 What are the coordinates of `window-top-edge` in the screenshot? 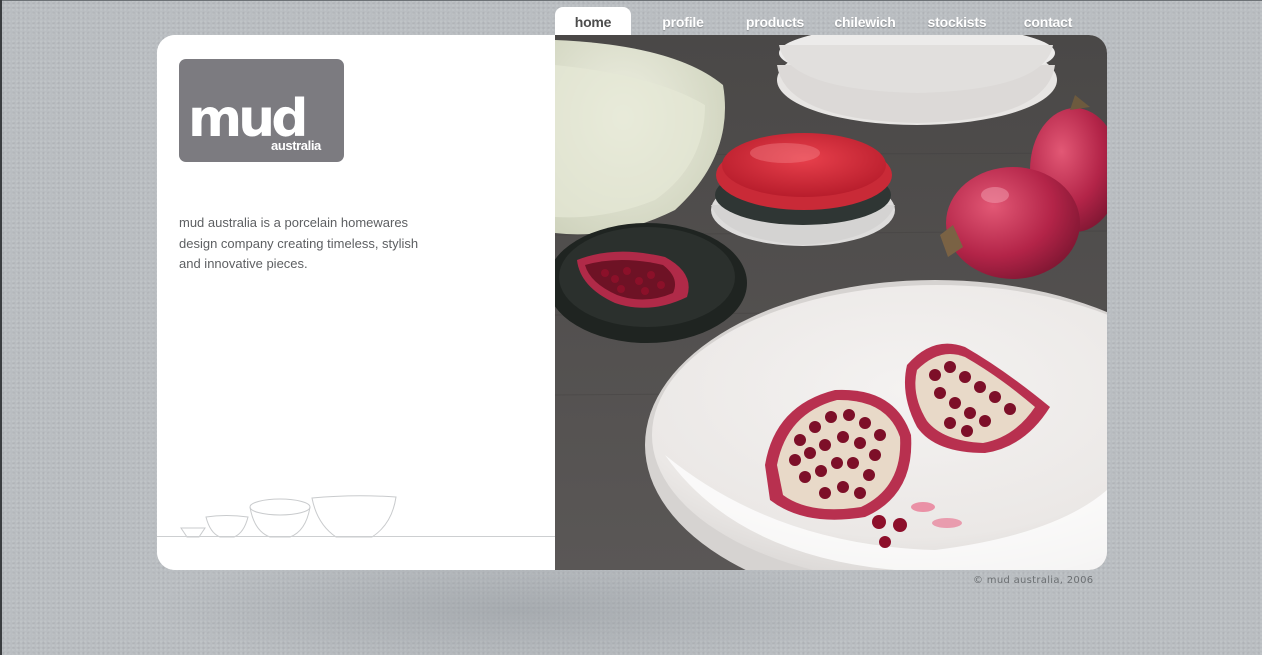 It's located at (631, 0).